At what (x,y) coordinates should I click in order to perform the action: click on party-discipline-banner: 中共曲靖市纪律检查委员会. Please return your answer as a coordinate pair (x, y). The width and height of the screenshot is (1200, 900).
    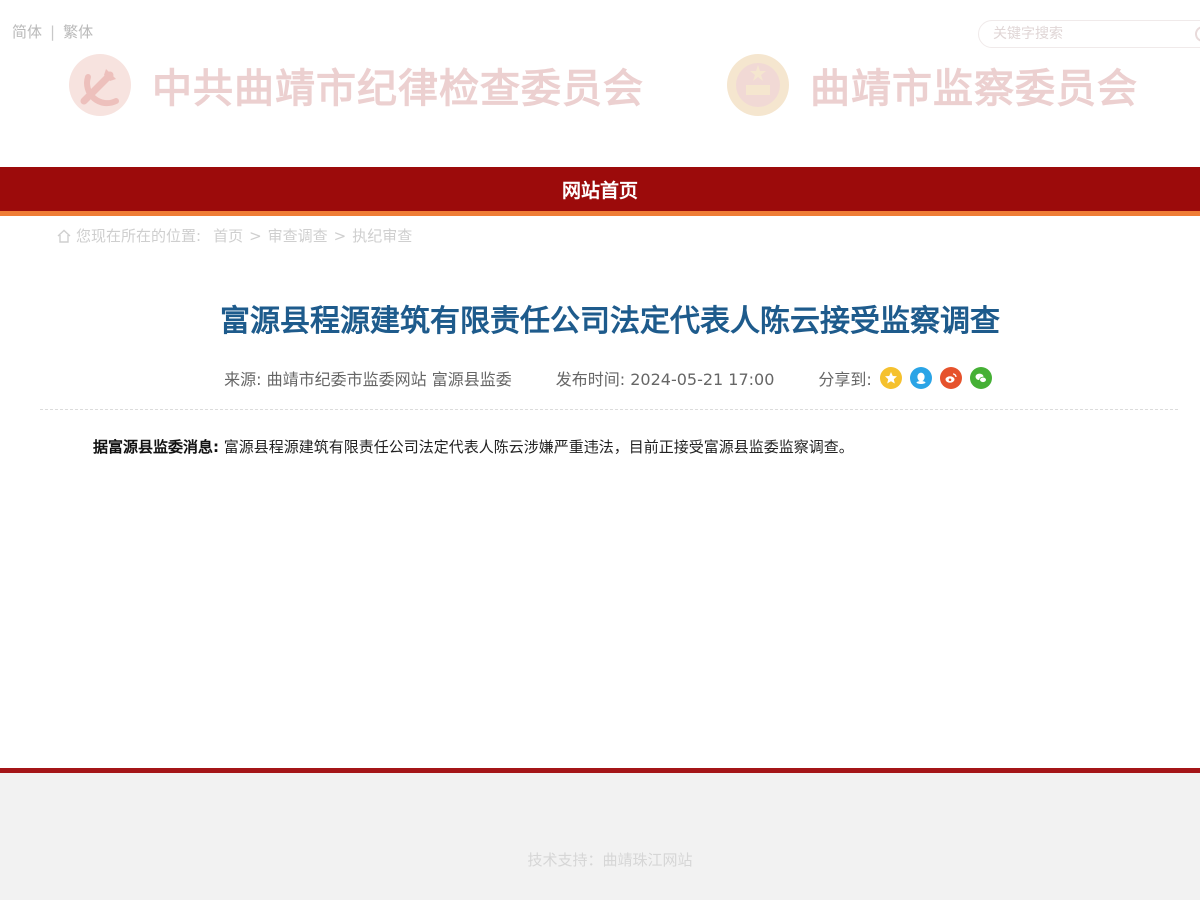
    Looking at the image, I should click on (354, 85).